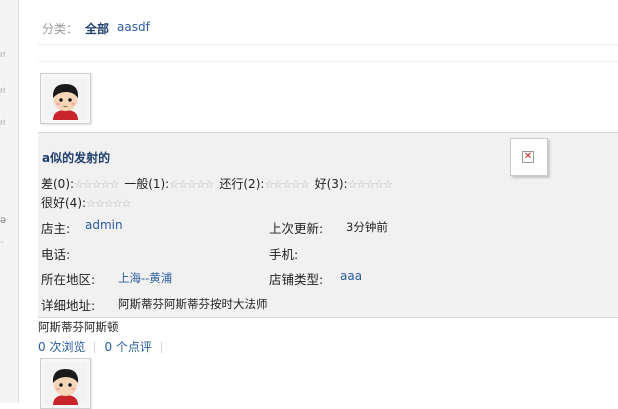 This screenshot has width=618, height=409. I want to click on comments-count-link: 0 个点评, so click(127, 347).